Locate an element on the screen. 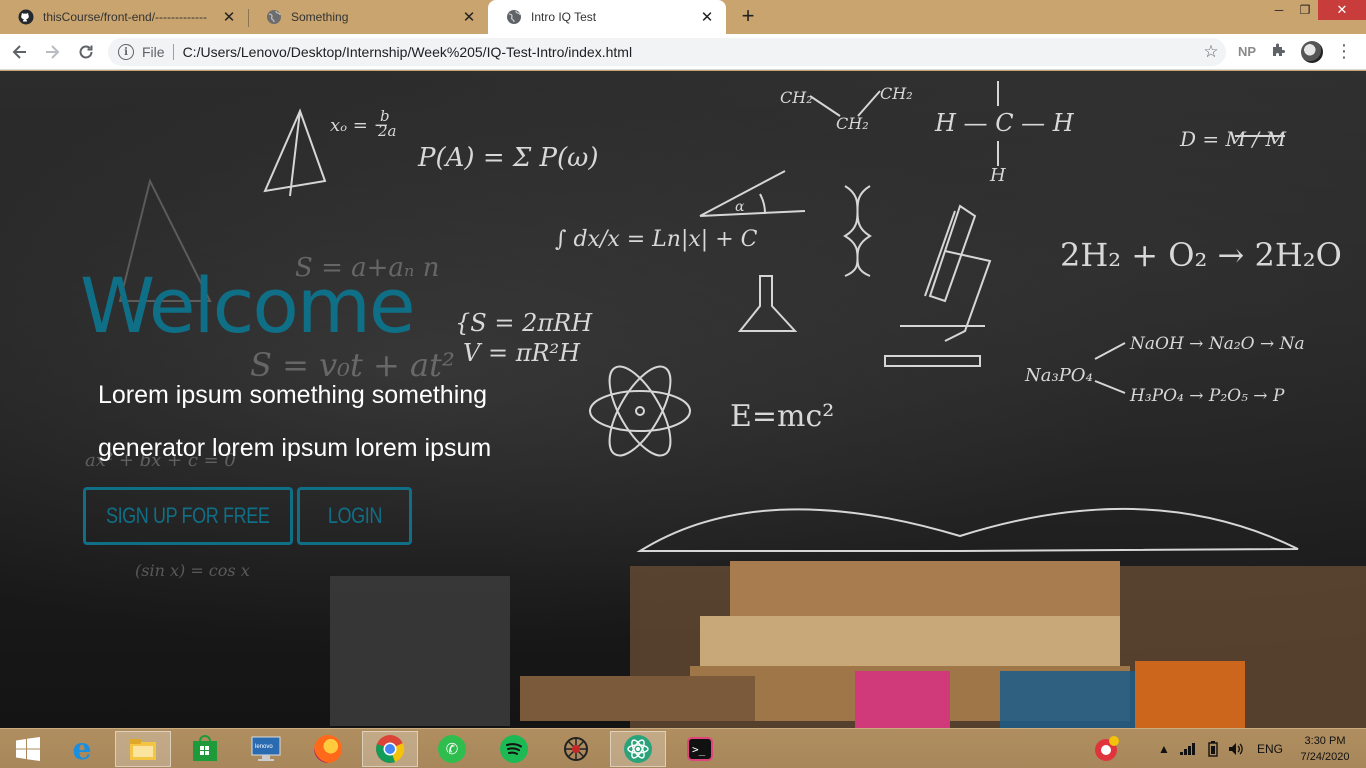  system-clock: 3:30 PM 7/24/2020 is located at coordinates (1325, 749).